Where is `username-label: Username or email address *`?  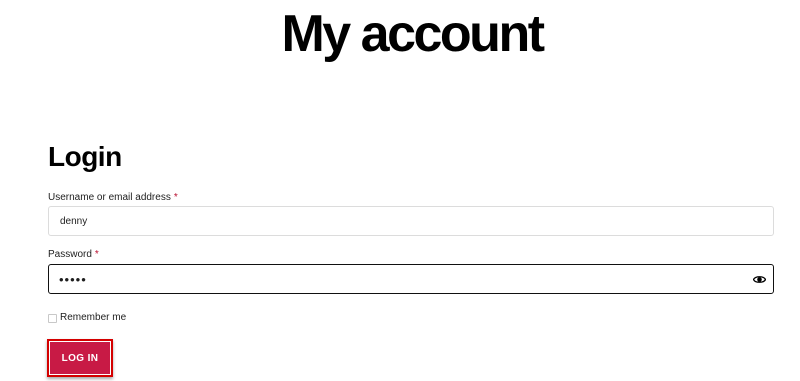 username-label: Username or email address * is located at coordinates (113, 198).